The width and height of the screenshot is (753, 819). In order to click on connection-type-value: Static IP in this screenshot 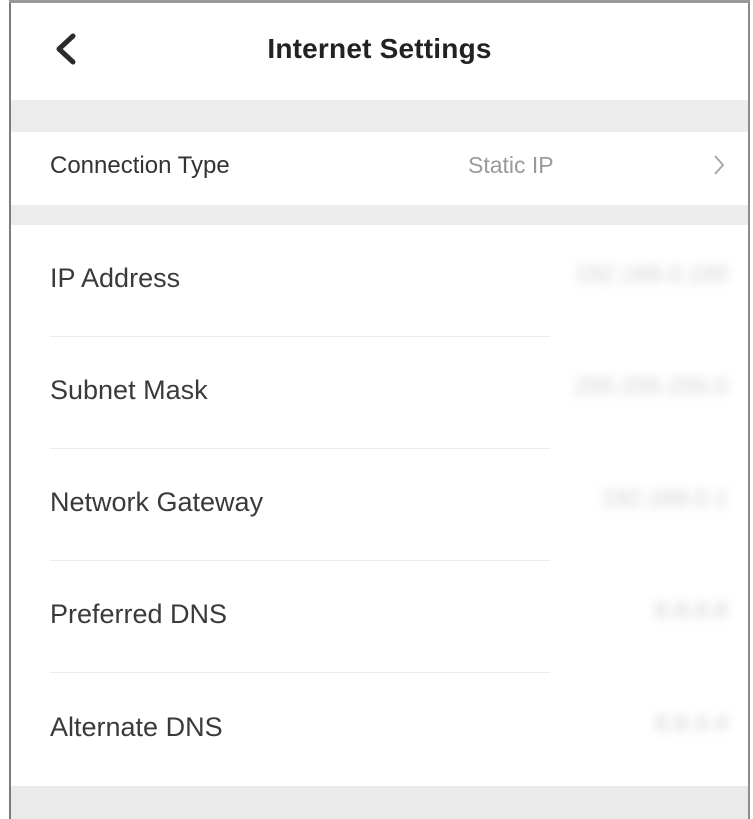, I will do `click(511, 165)`.